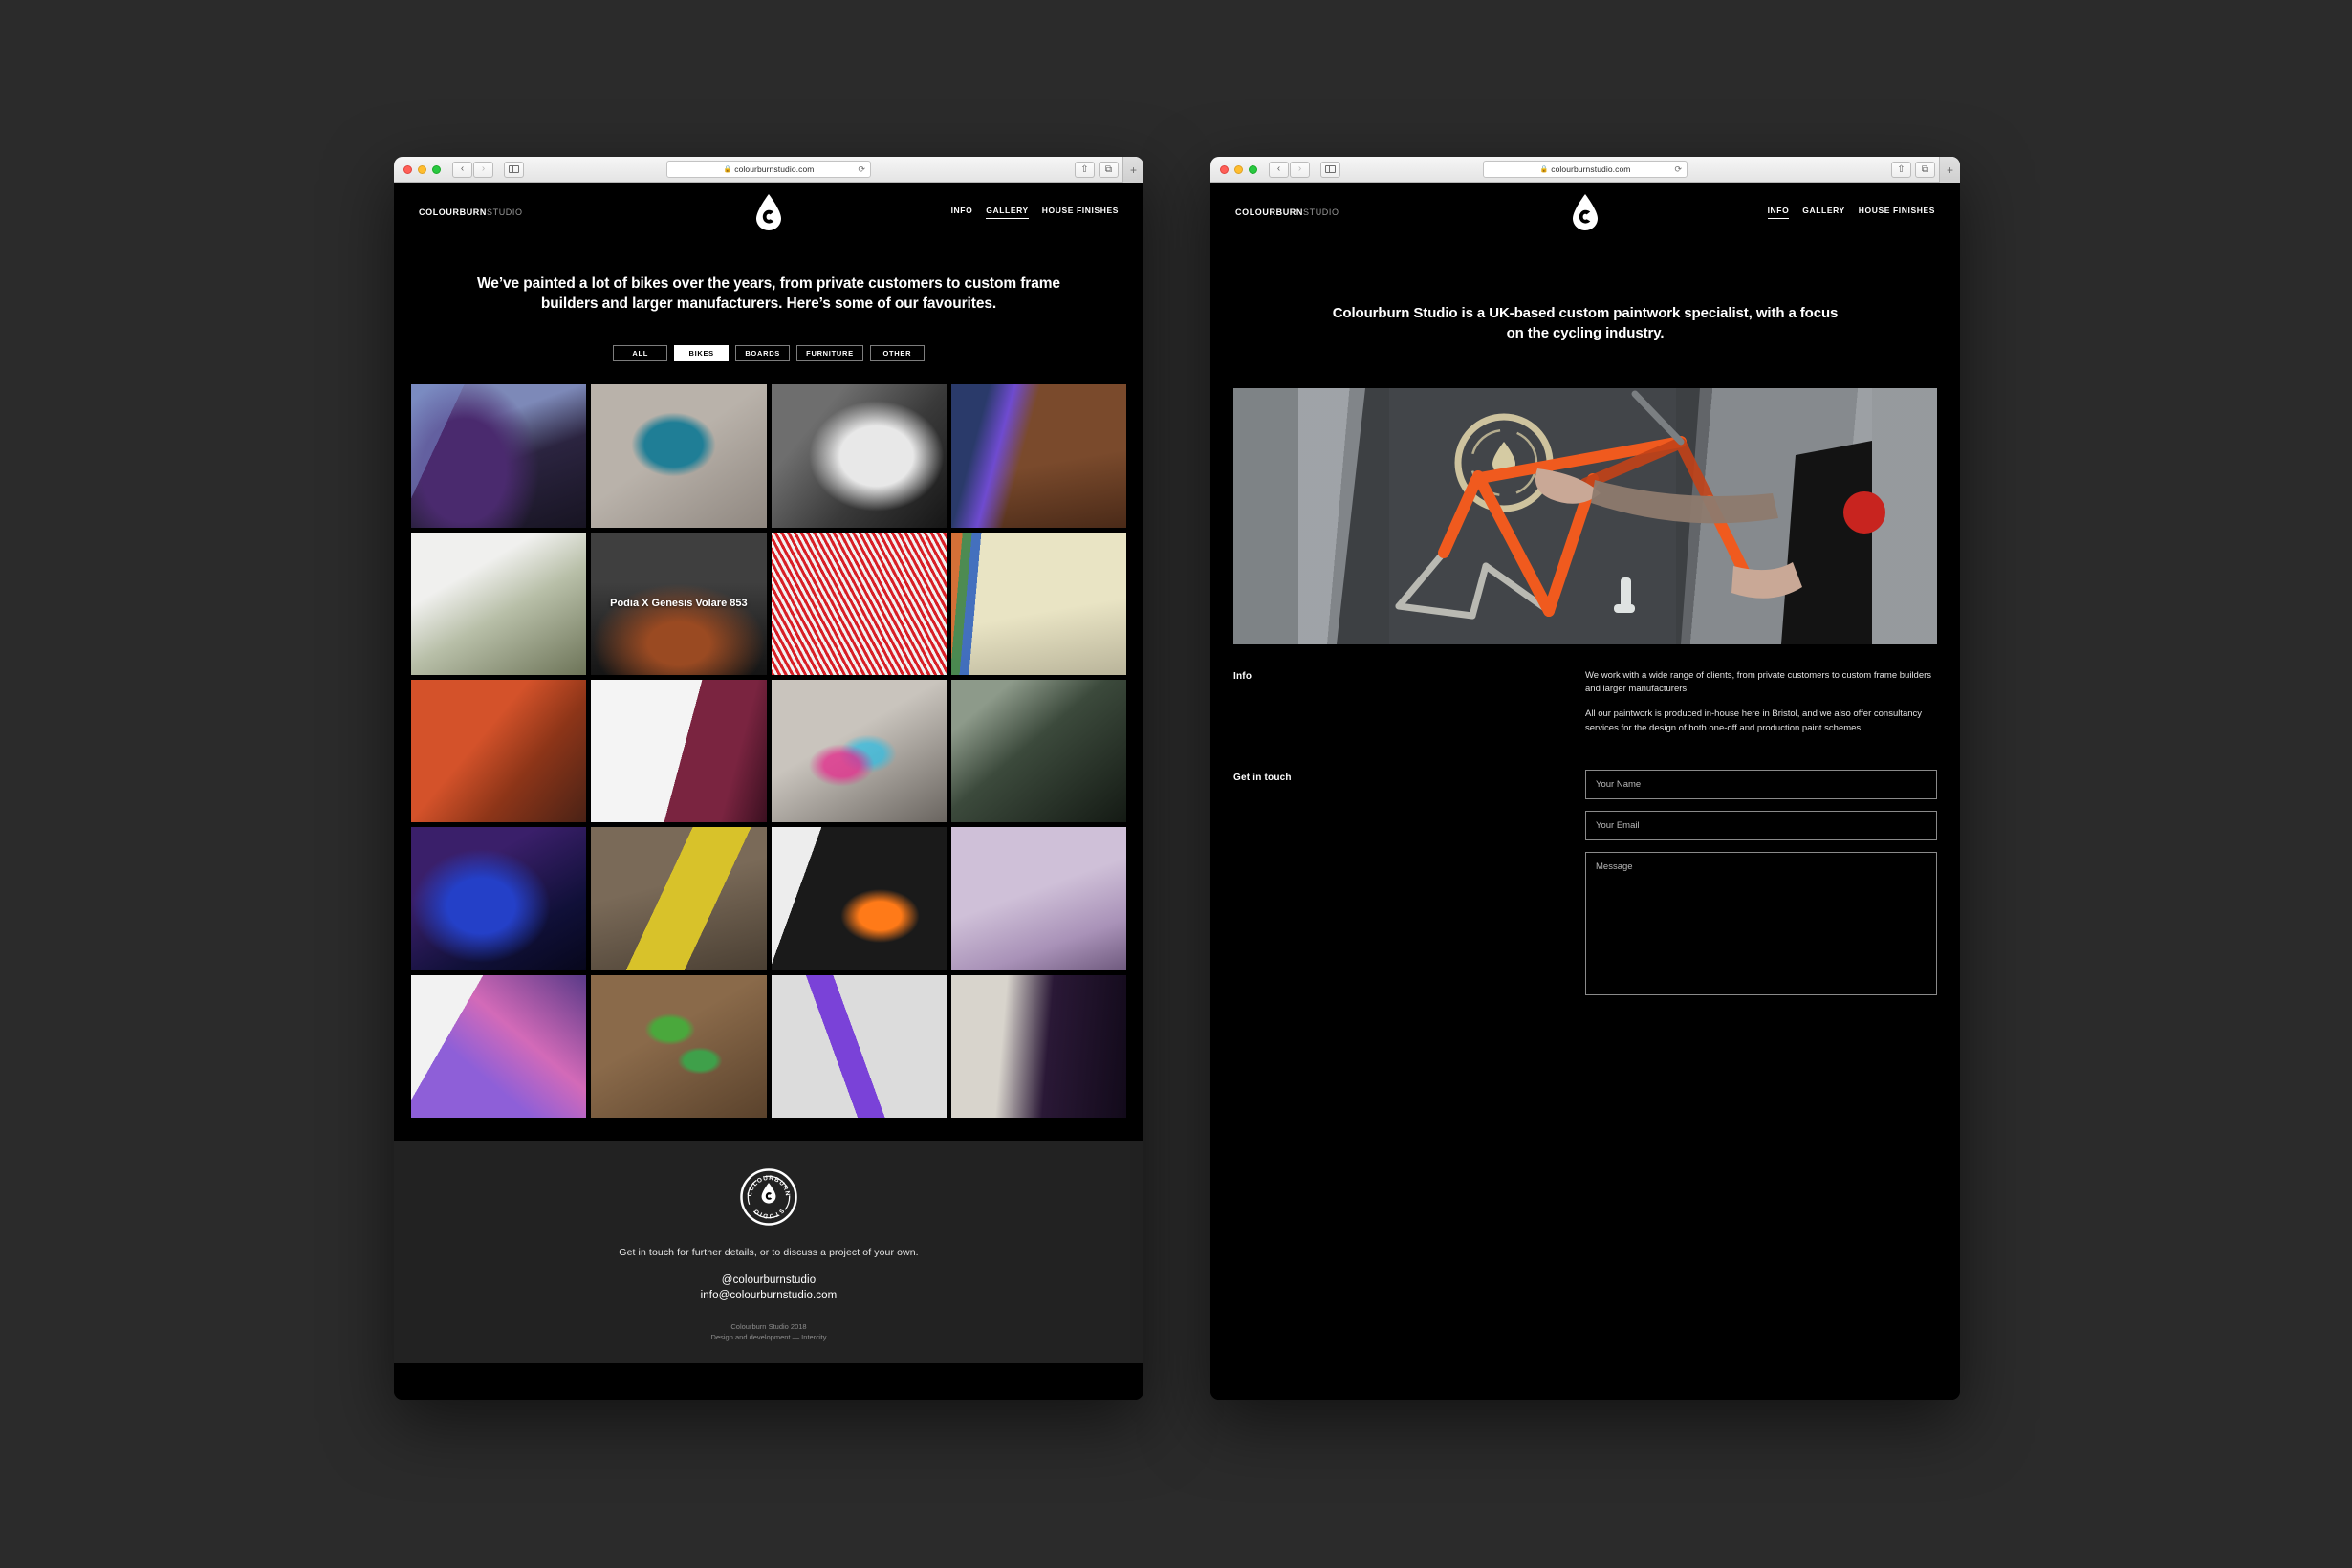 This screenshot has height=1568, width=2352. I want to click on orange-camo-frame-fence, so click(499, 751).